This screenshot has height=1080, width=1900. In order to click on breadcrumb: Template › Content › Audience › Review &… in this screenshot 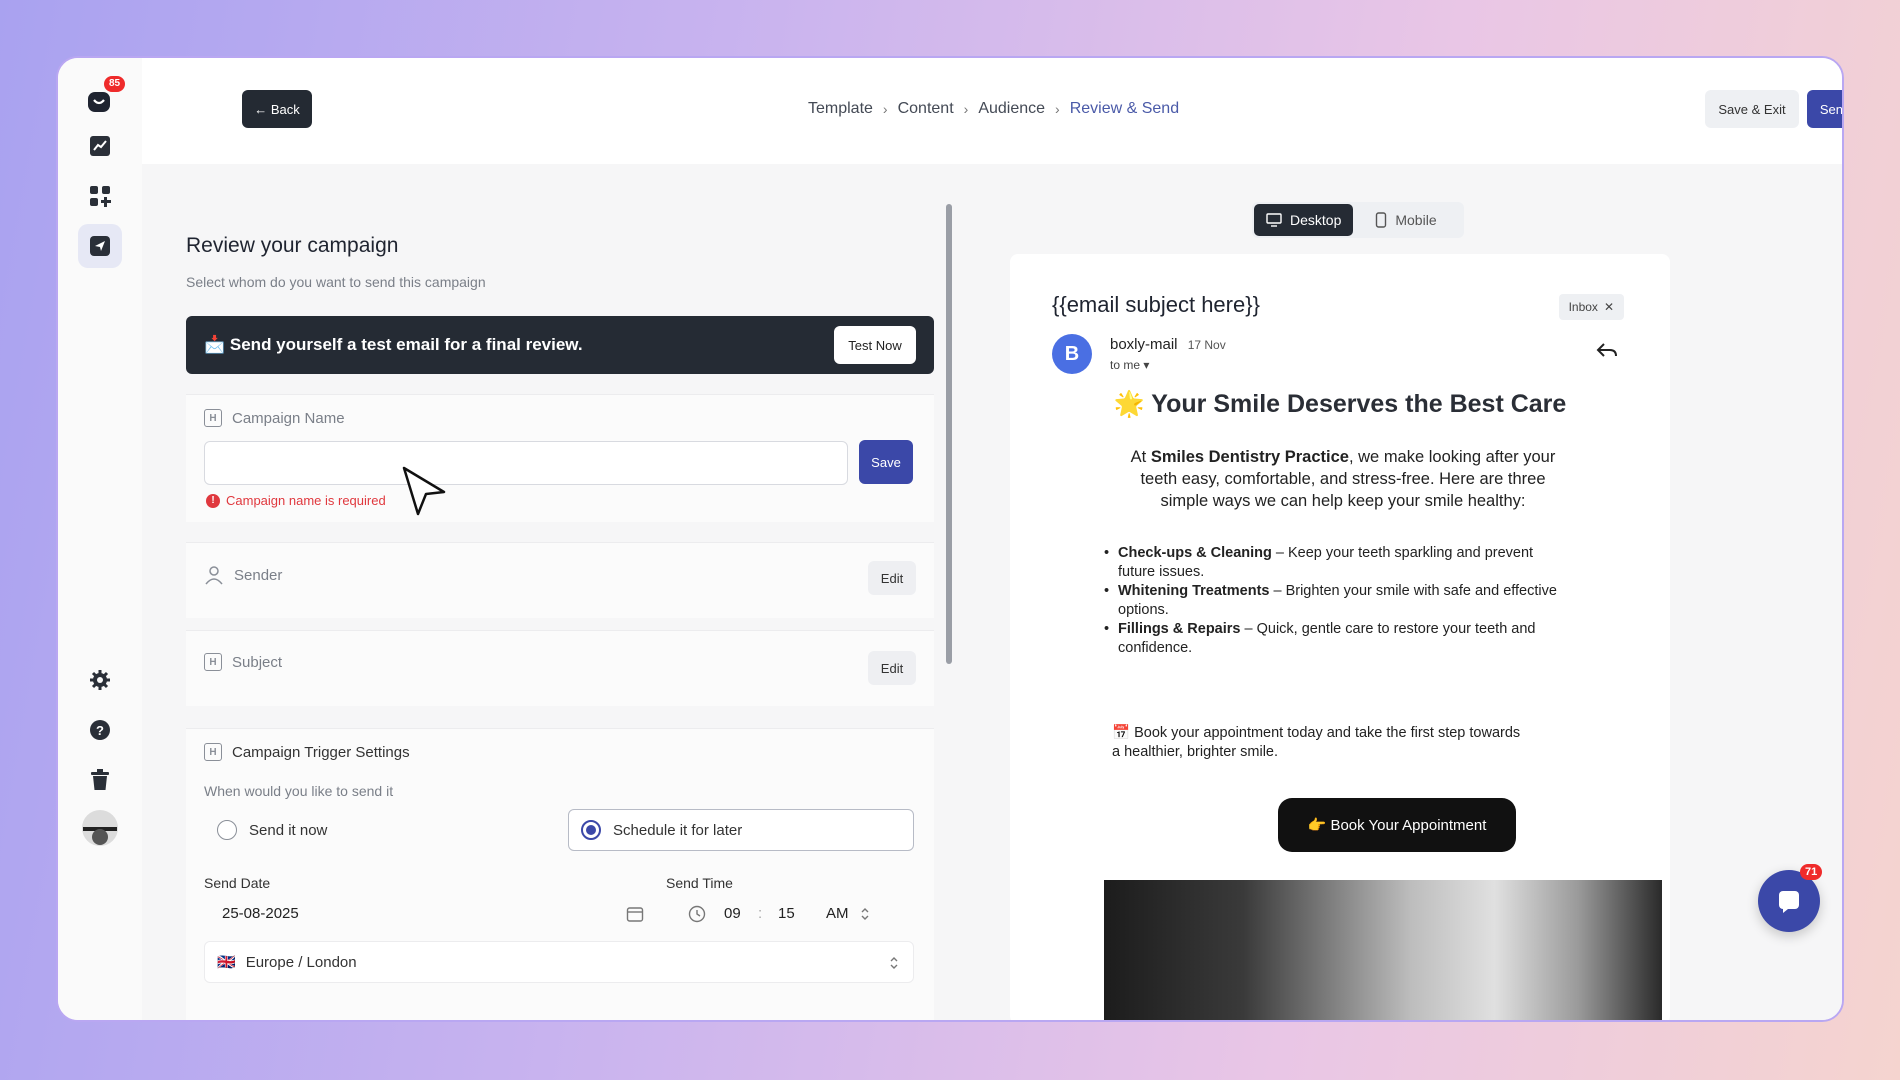, I will do `click(993, 109)`.